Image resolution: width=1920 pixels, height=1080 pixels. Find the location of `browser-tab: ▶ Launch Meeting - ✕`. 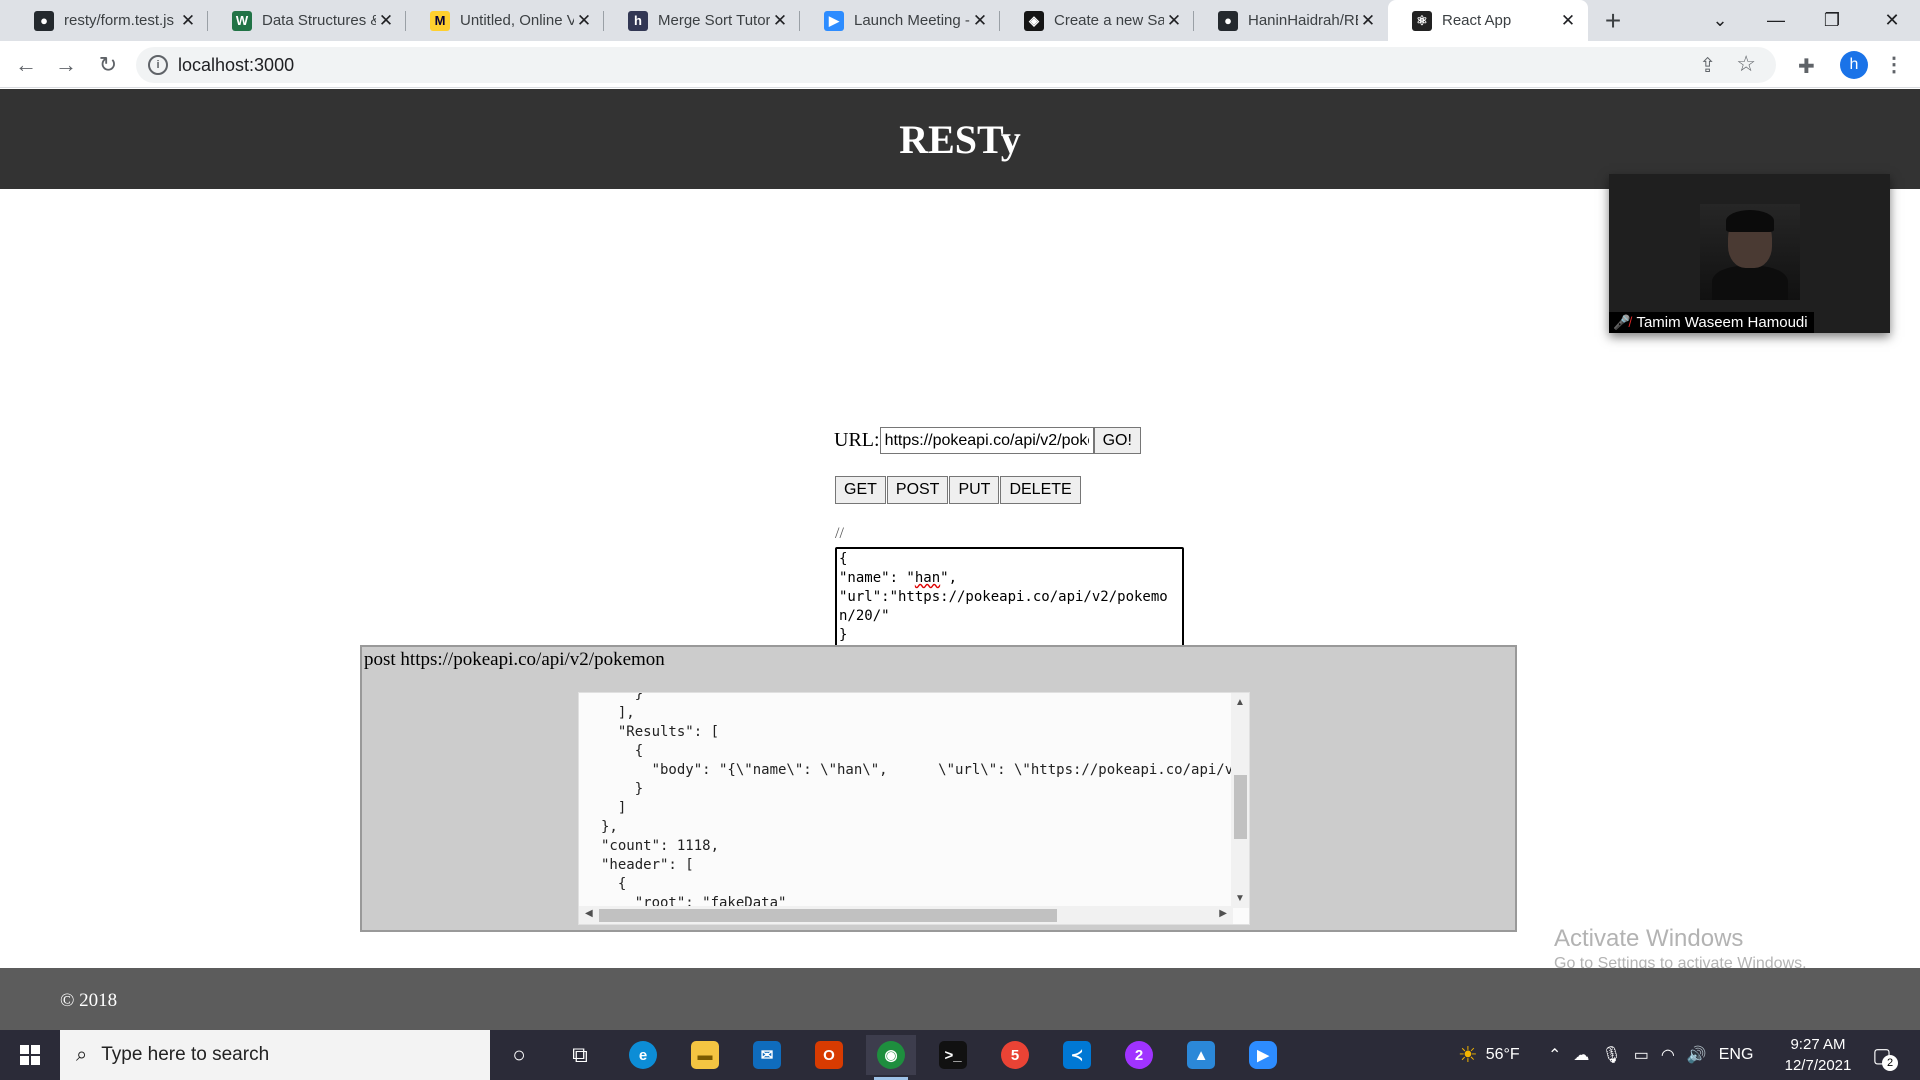

browser-tab: ▶ Launch Meeting - ✕ is located at coordinates (900, 20).